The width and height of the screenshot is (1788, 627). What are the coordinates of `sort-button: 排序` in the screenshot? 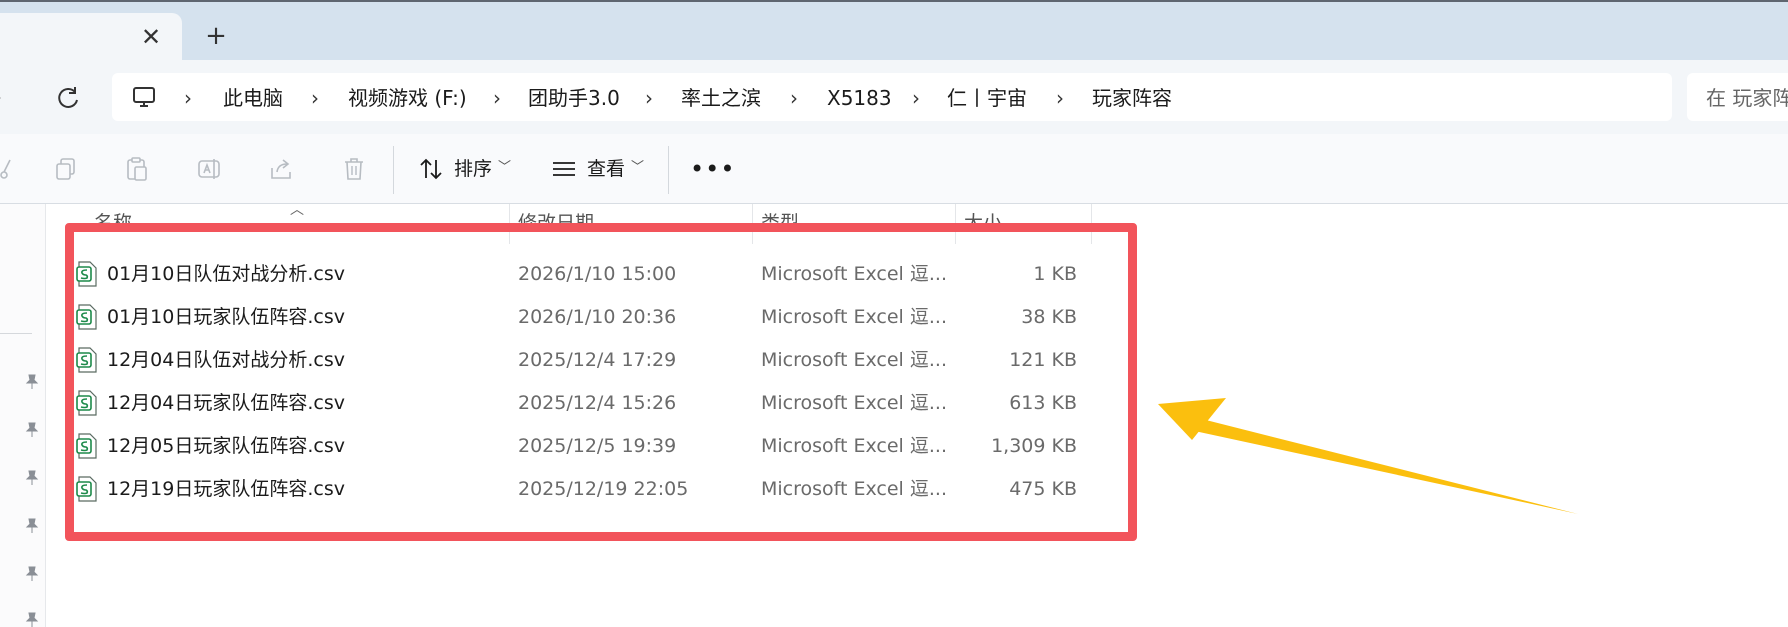 It's located at (473, 169).